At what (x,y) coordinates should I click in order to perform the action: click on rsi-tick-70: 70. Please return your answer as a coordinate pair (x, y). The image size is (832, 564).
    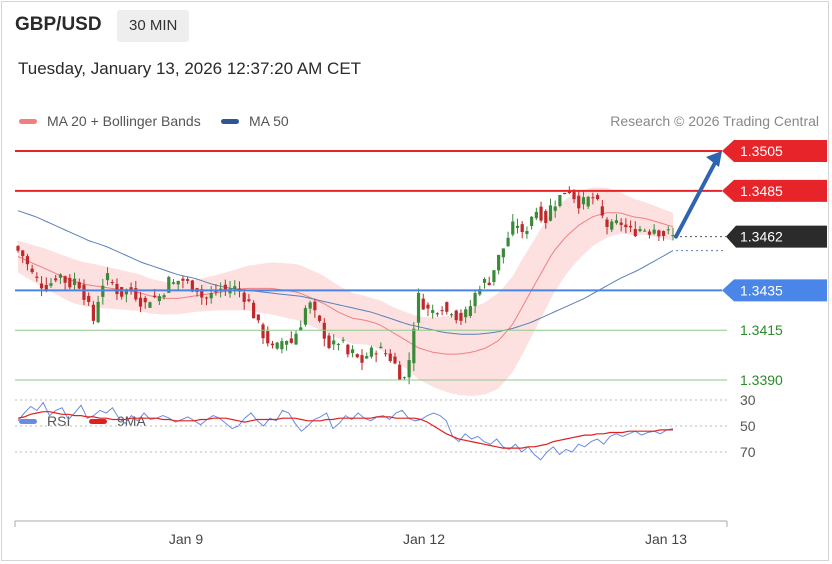
    Looking at the image, I should click on (748, 452).